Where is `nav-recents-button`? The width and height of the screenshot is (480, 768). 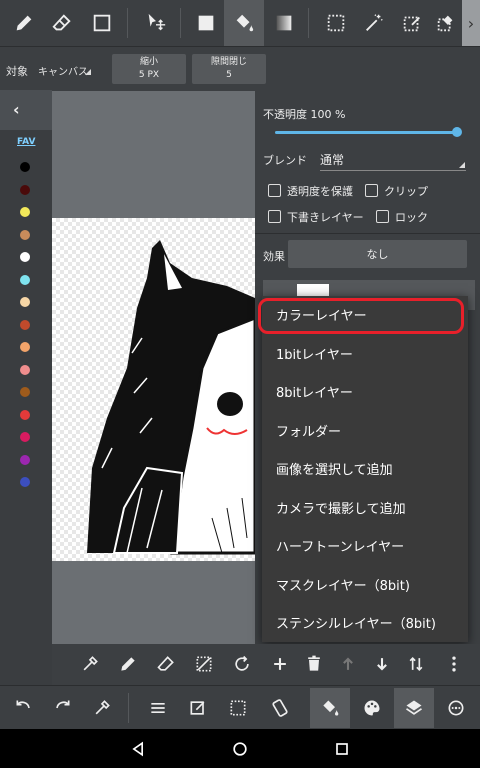 nav-recents-button is located at coordinates (342, 749).